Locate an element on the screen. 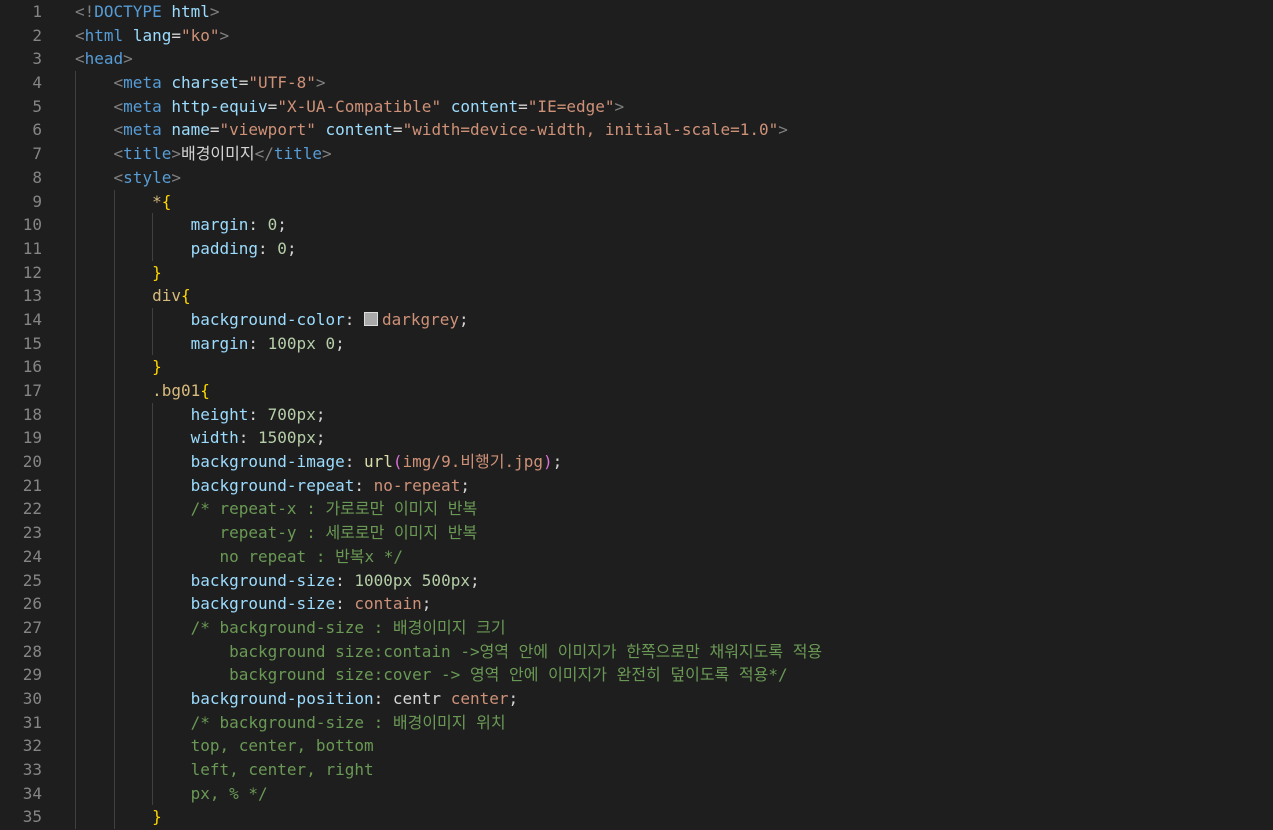 Image resolution: width=1273 pixels, height=830 pixels. code-line: 27 /* background-size : 배경이미지 크기 is located at coordinates (636, 627).